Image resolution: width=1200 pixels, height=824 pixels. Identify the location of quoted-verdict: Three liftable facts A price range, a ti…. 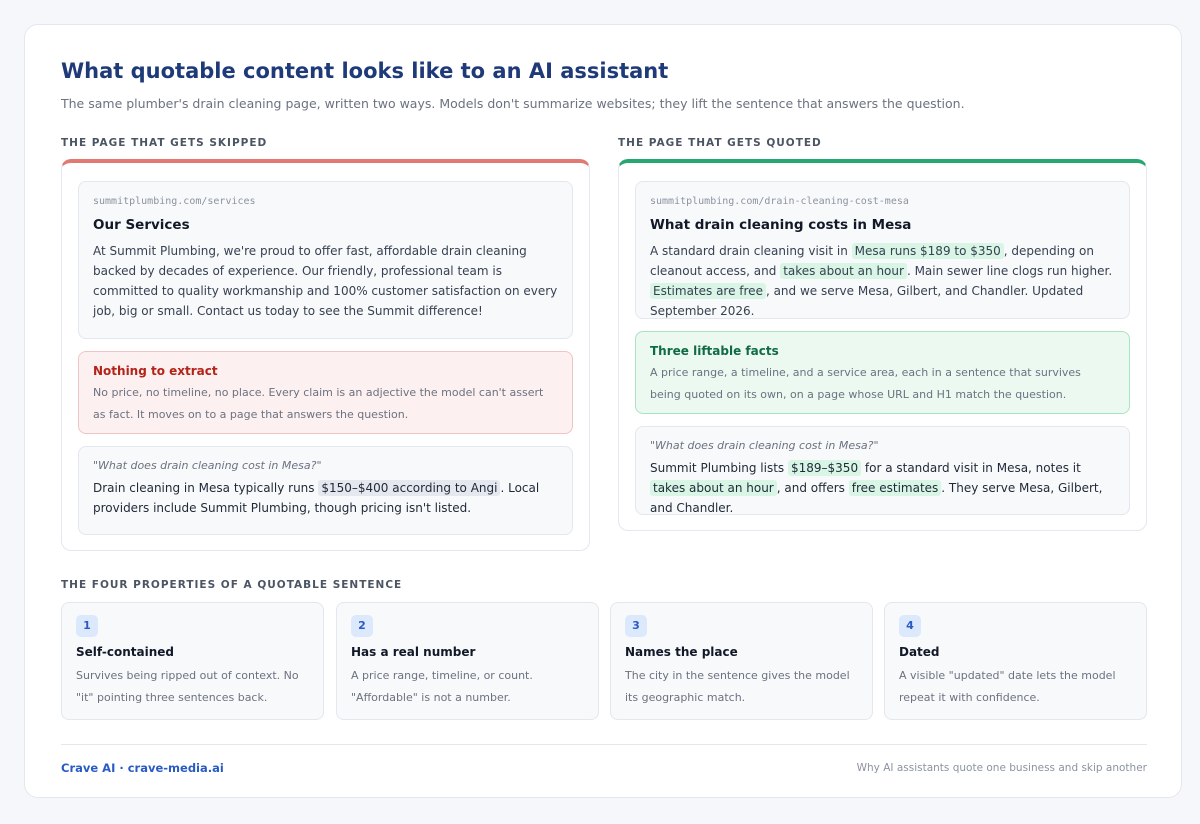
(882, 372).